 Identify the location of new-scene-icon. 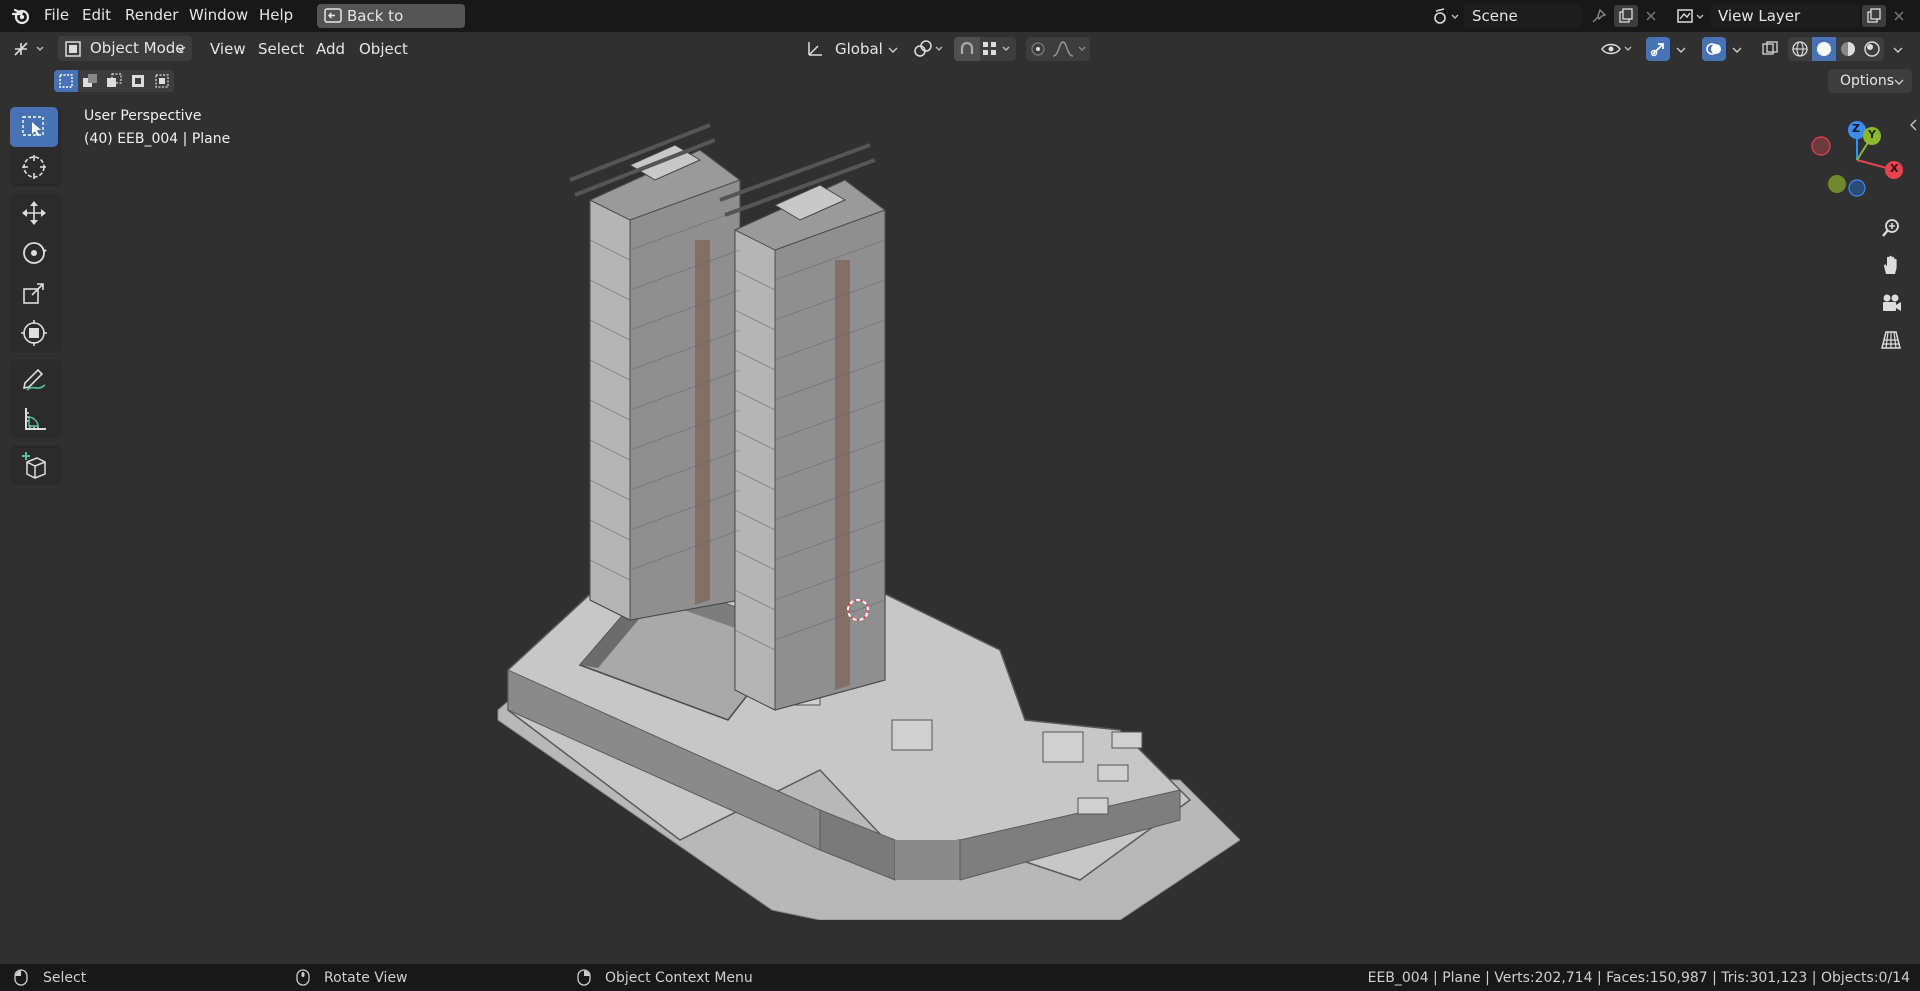
(1626, 16).